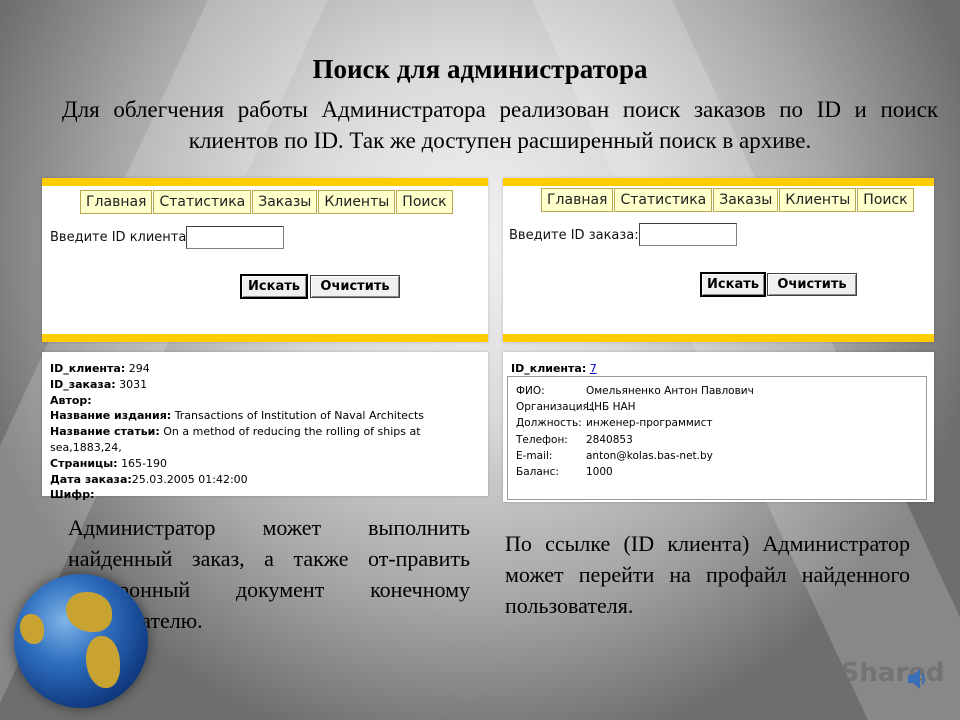  Describe the element at coordinates (105, 432) in the screenshot. I see `field-label: Название статьи:` at that location.